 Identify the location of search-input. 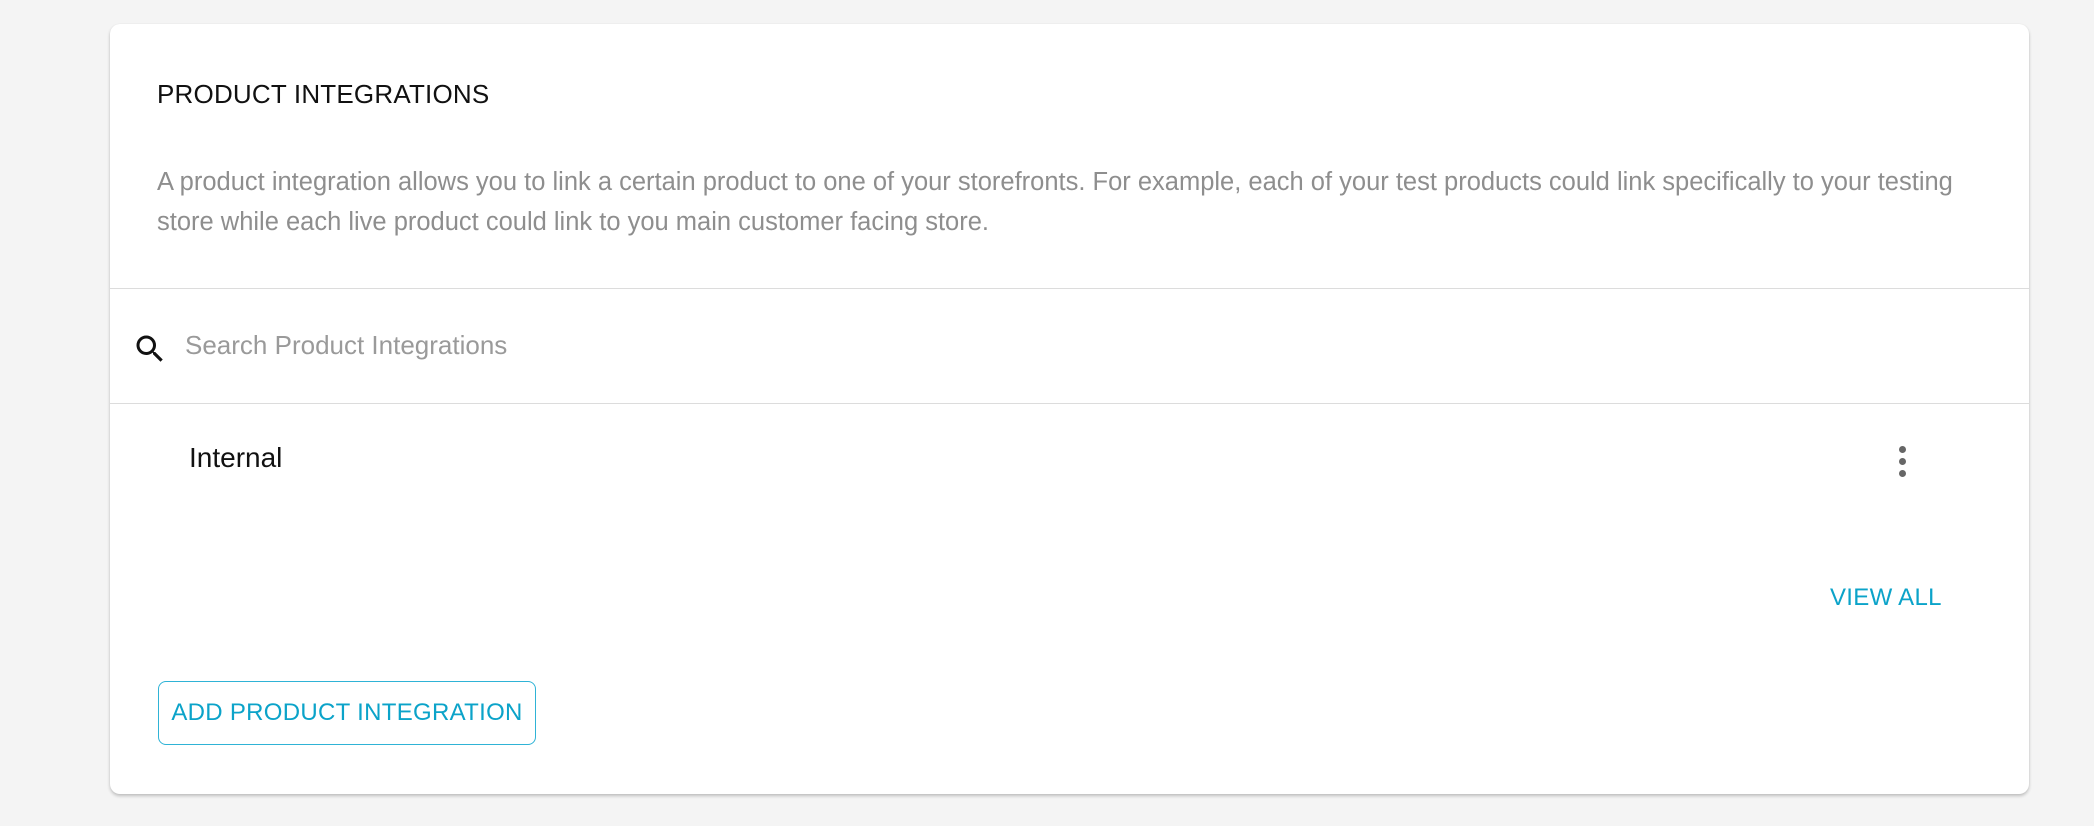
(1035, 345).